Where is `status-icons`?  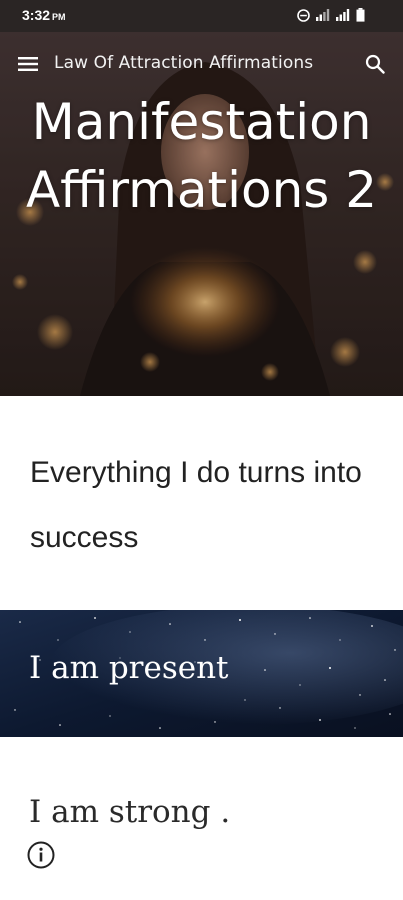 status-icons is located at coordinates (331, 15).